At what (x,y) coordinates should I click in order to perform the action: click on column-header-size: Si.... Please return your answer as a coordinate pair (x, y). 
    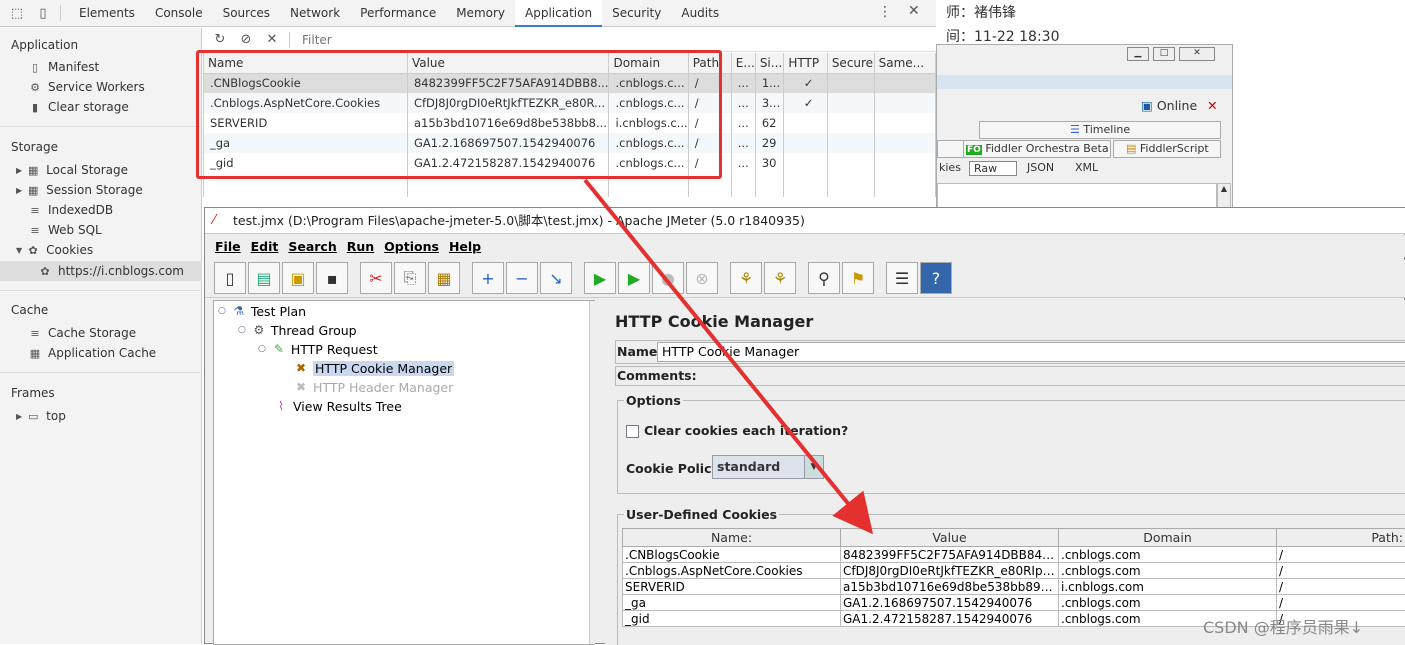
    Looking at the image, I should click on (769, 63).